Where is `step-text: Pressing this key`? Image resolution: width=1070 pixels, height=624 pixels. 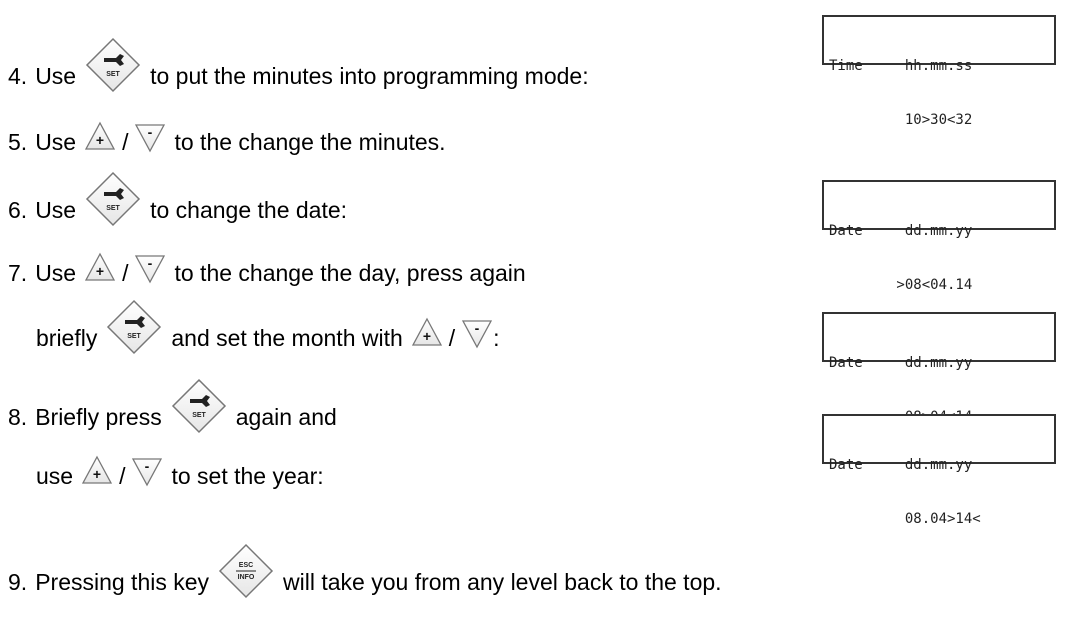
step-text: Pressing this key is located at coordinates (122, 581).